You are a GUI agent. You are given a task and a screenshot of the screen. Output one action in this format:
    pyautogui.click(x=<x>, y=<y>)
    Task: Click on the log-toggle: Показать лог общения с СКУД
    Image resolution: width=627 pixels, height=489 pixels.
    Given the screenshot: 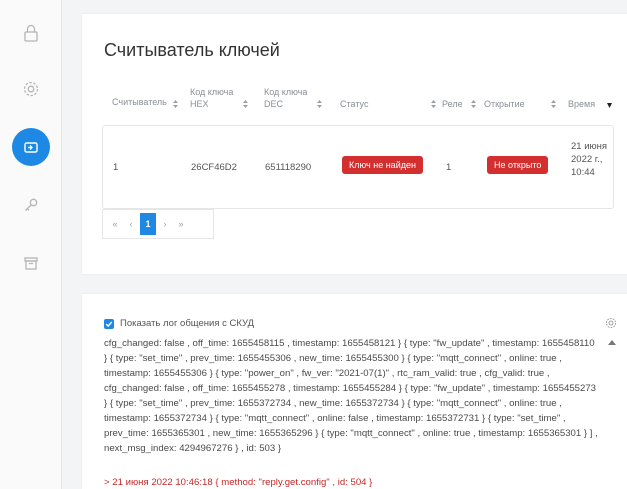 What is the action you would take?
    pyautogui.click(x=179, y=323)
    